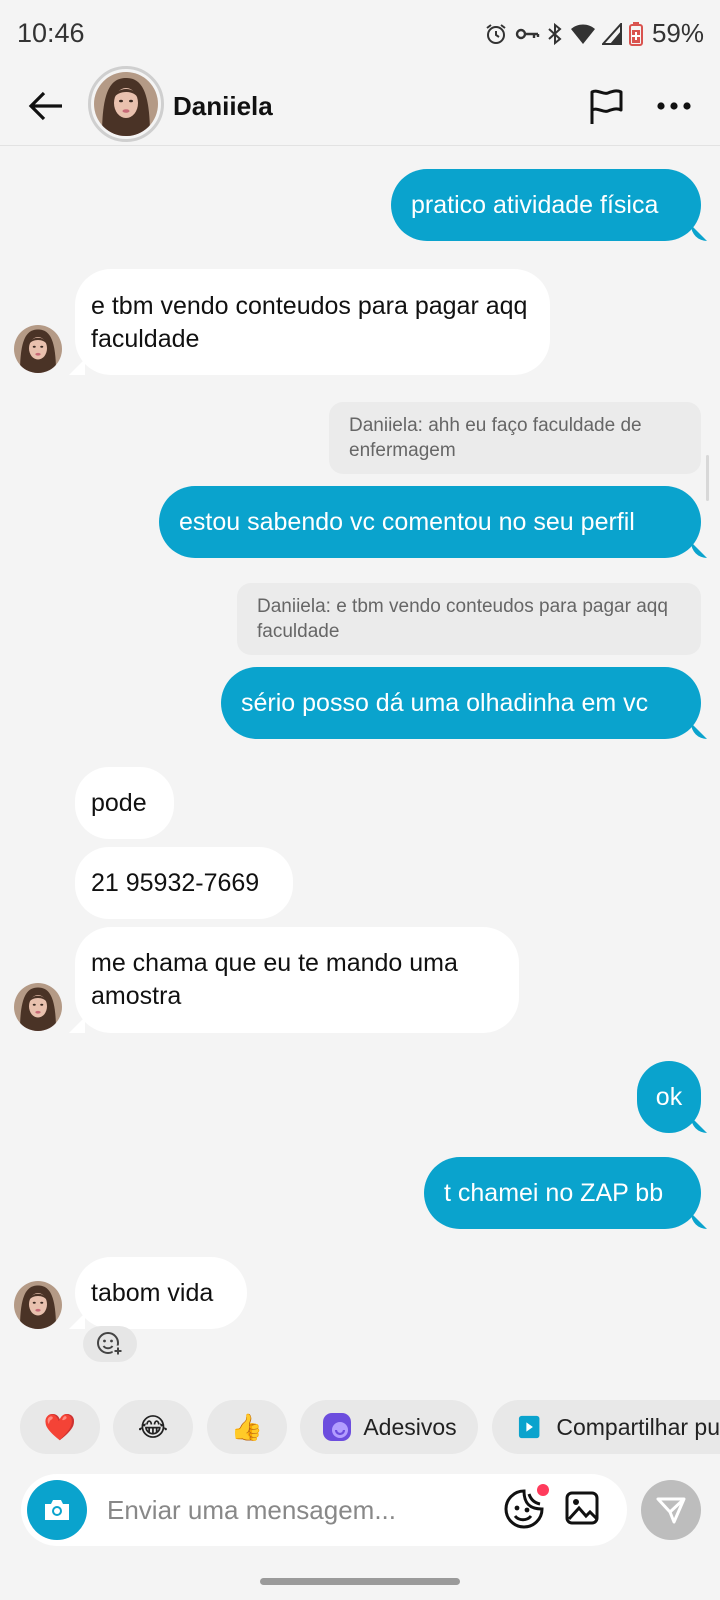 The height and width of the screenshot is (1600, 720). What do you see at coordinates (223, 106) in the screenshot?
I see `contact-name: Daniiela` at bounding box center [223, 106].